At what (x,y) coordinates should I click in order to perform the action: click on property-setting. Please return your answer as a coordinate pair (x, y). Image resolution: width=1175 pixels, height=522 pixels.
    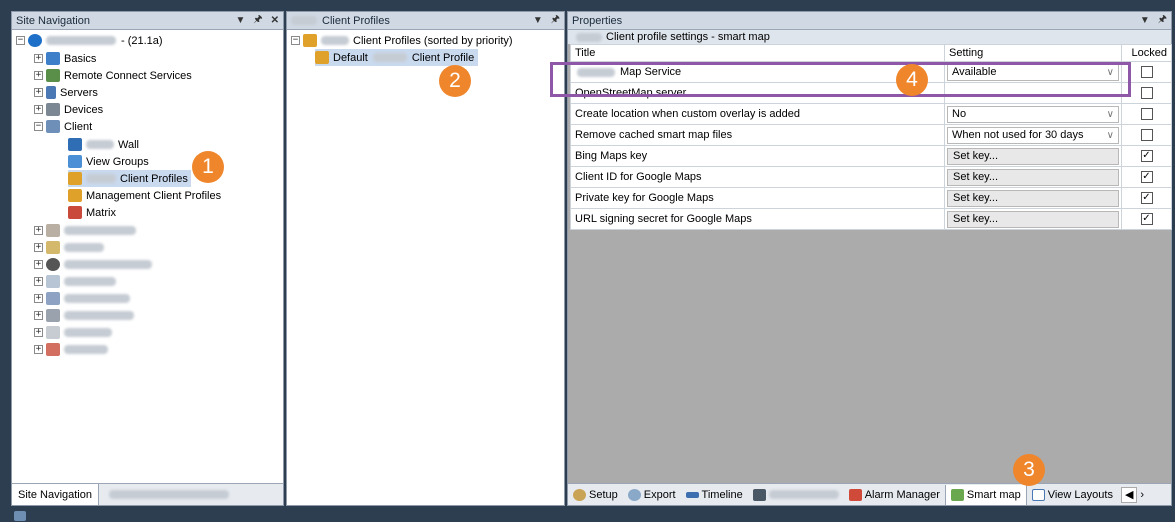
    Looking at the image, I should click on (1033, 93).